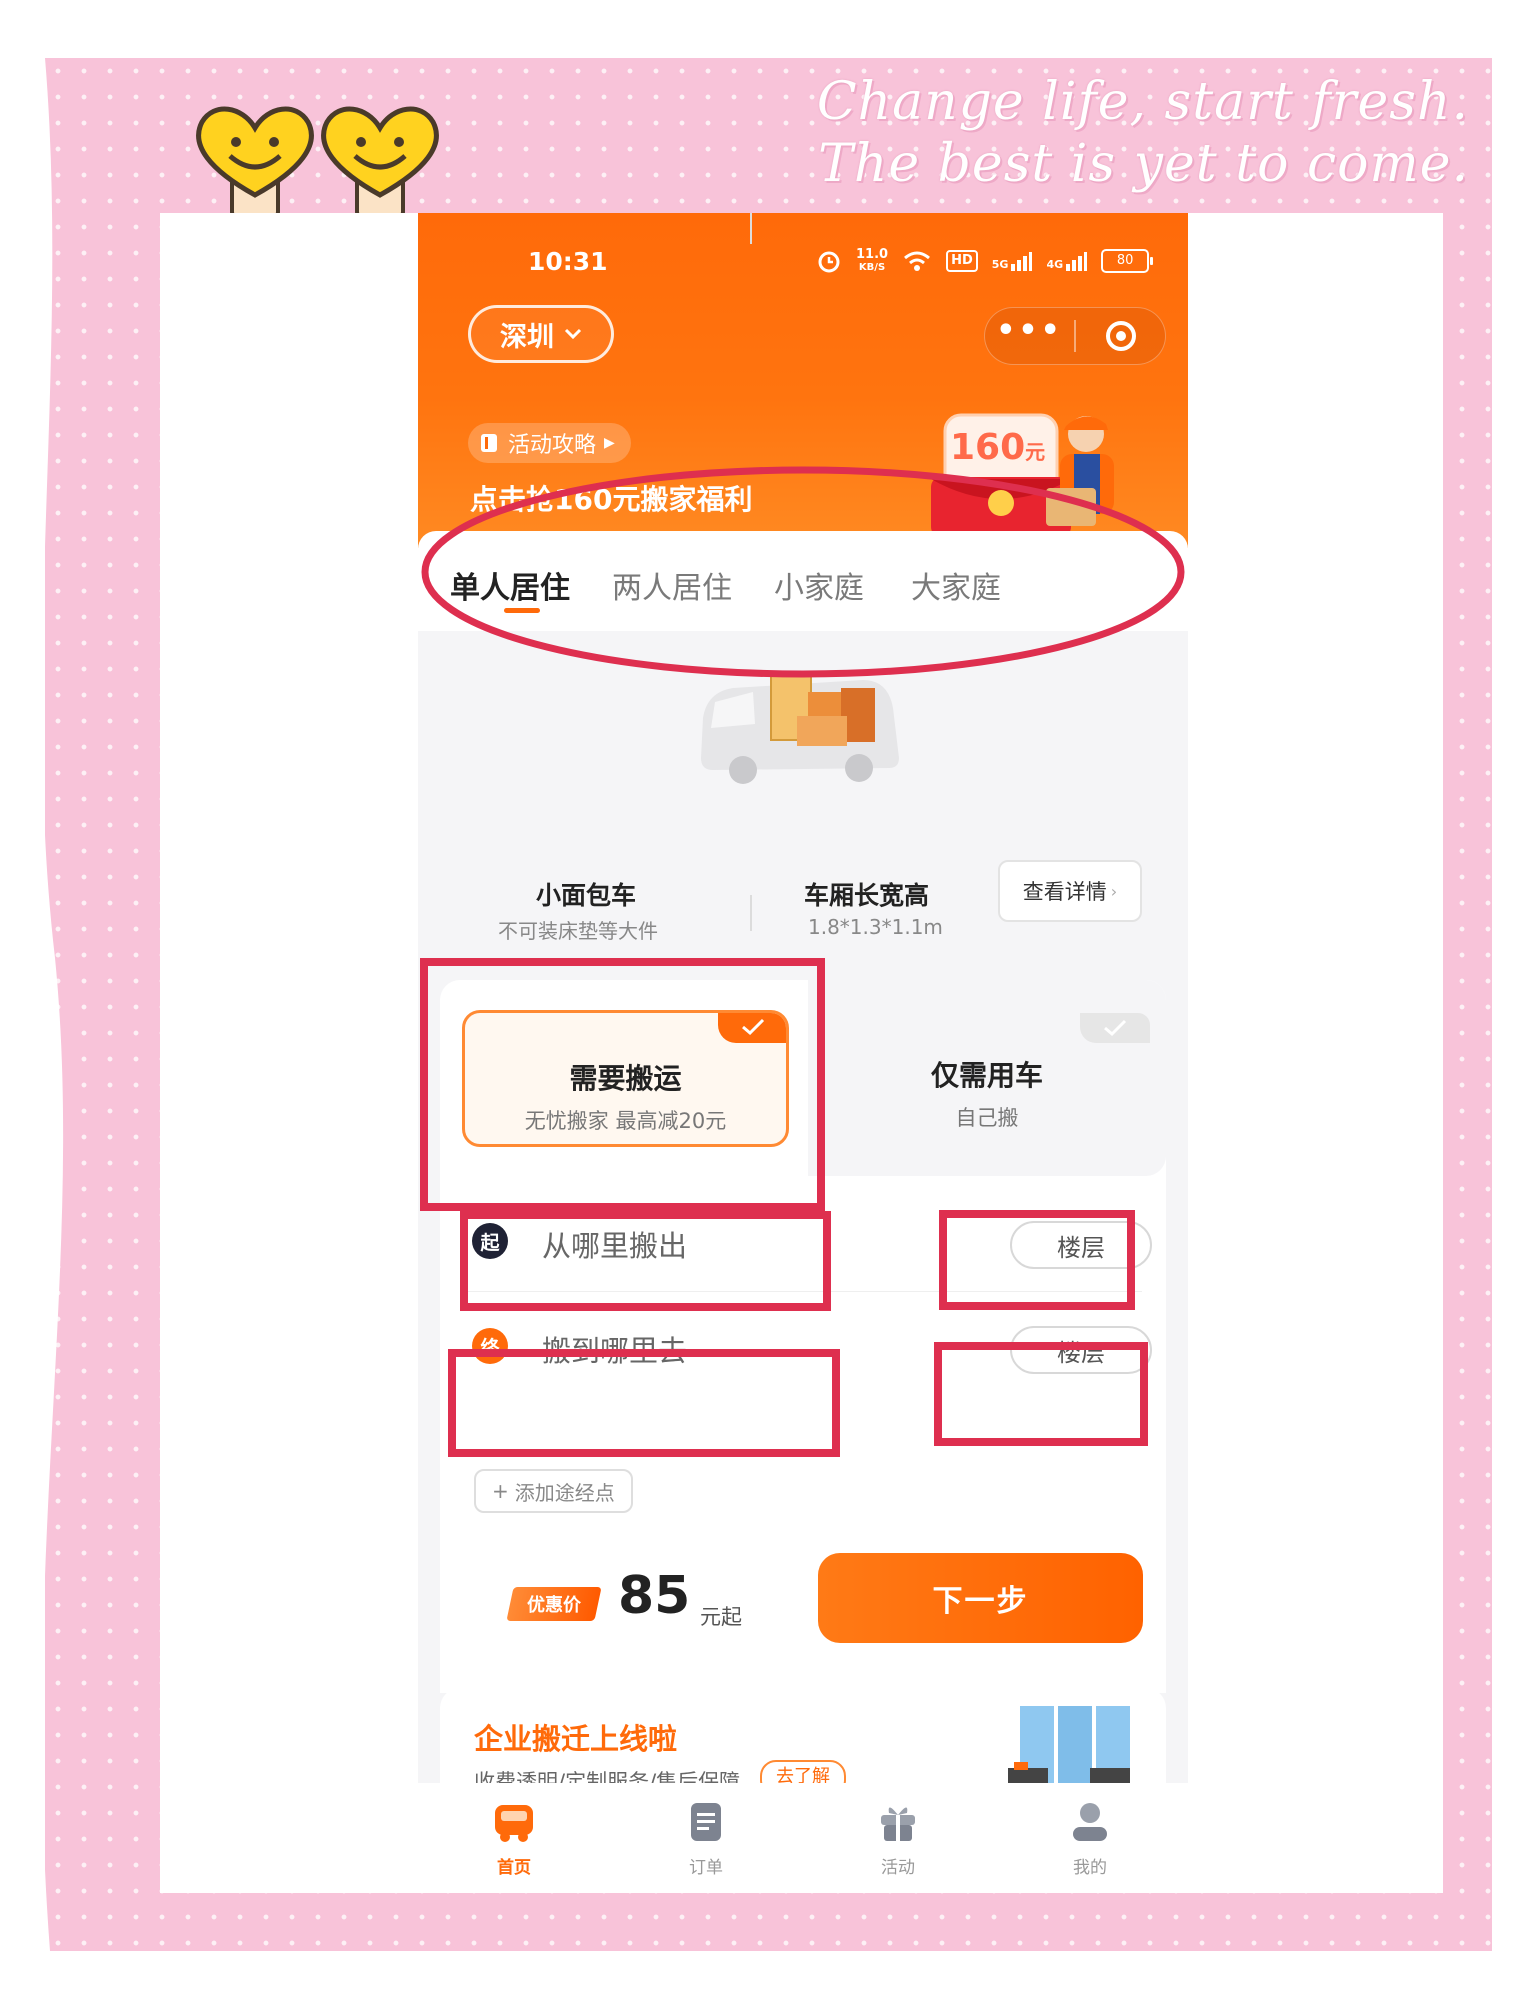  What do you see at coordinates (898, 1824) in the screenshot?
I see `gift-icon` at bounding box center [898, 1824].